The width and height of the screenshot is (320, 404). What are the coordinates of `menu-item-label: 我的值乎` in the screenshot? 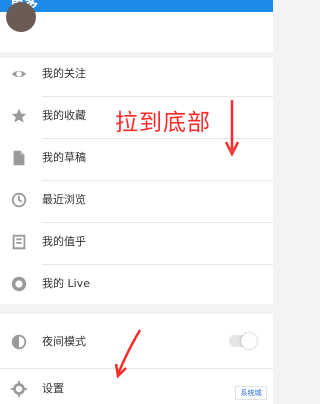 It's located at (64, 241).